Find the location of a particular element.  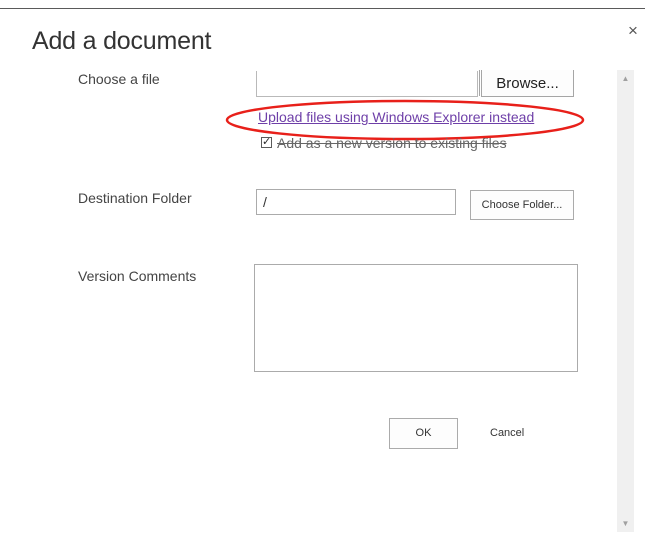

version-comments-textarea is located at coordinates (416, 318).